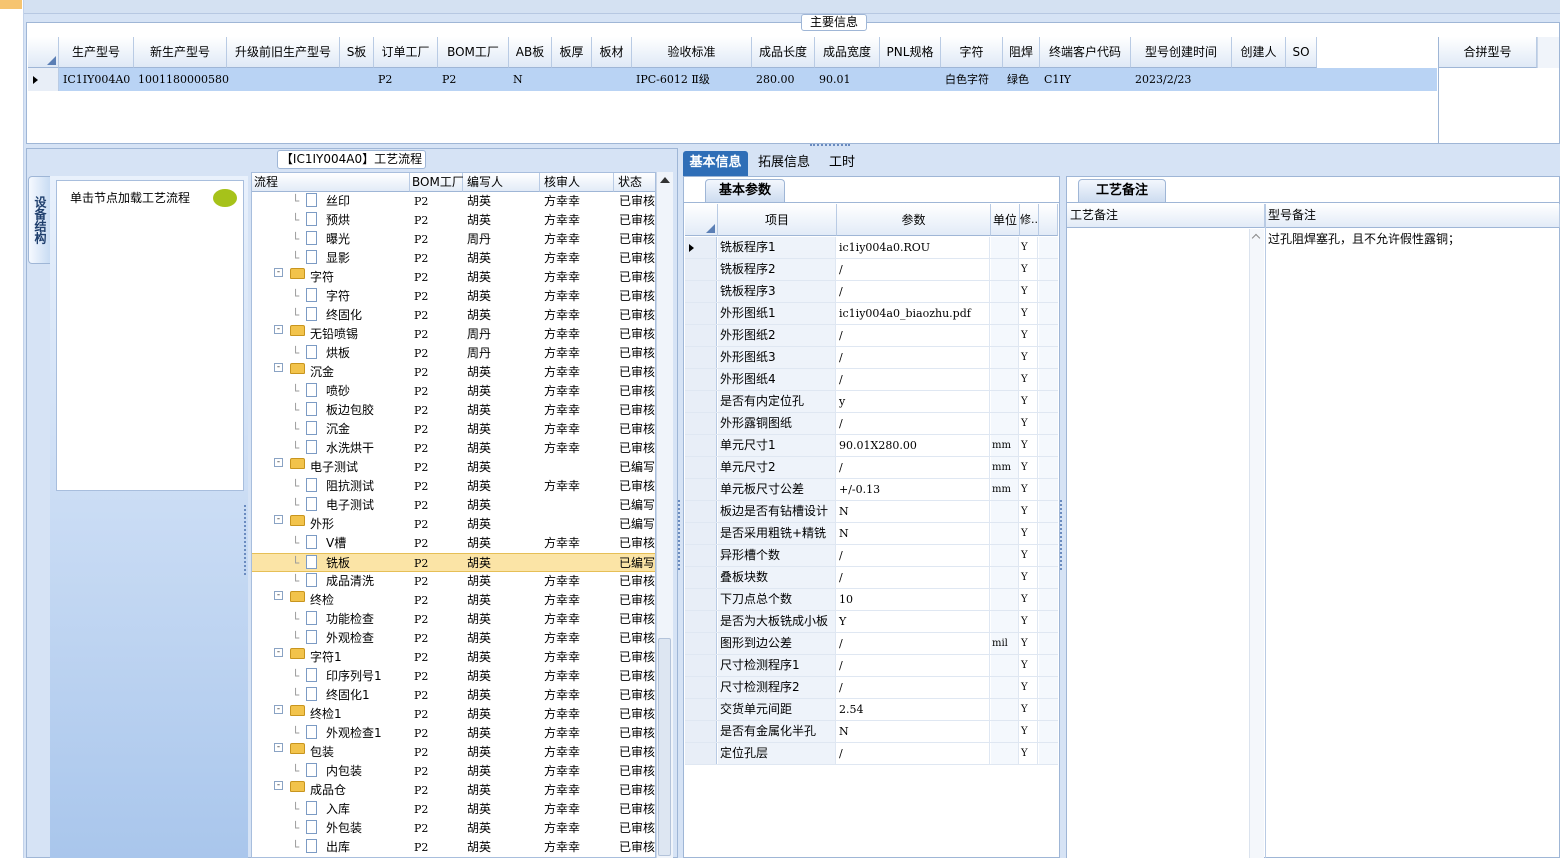 Image resolution: width=1560 pixels, height=858 pixels. Describe the element at coordinates (1005, 220) in the screenshot. I see `params-col-unit: 单位` at that location.